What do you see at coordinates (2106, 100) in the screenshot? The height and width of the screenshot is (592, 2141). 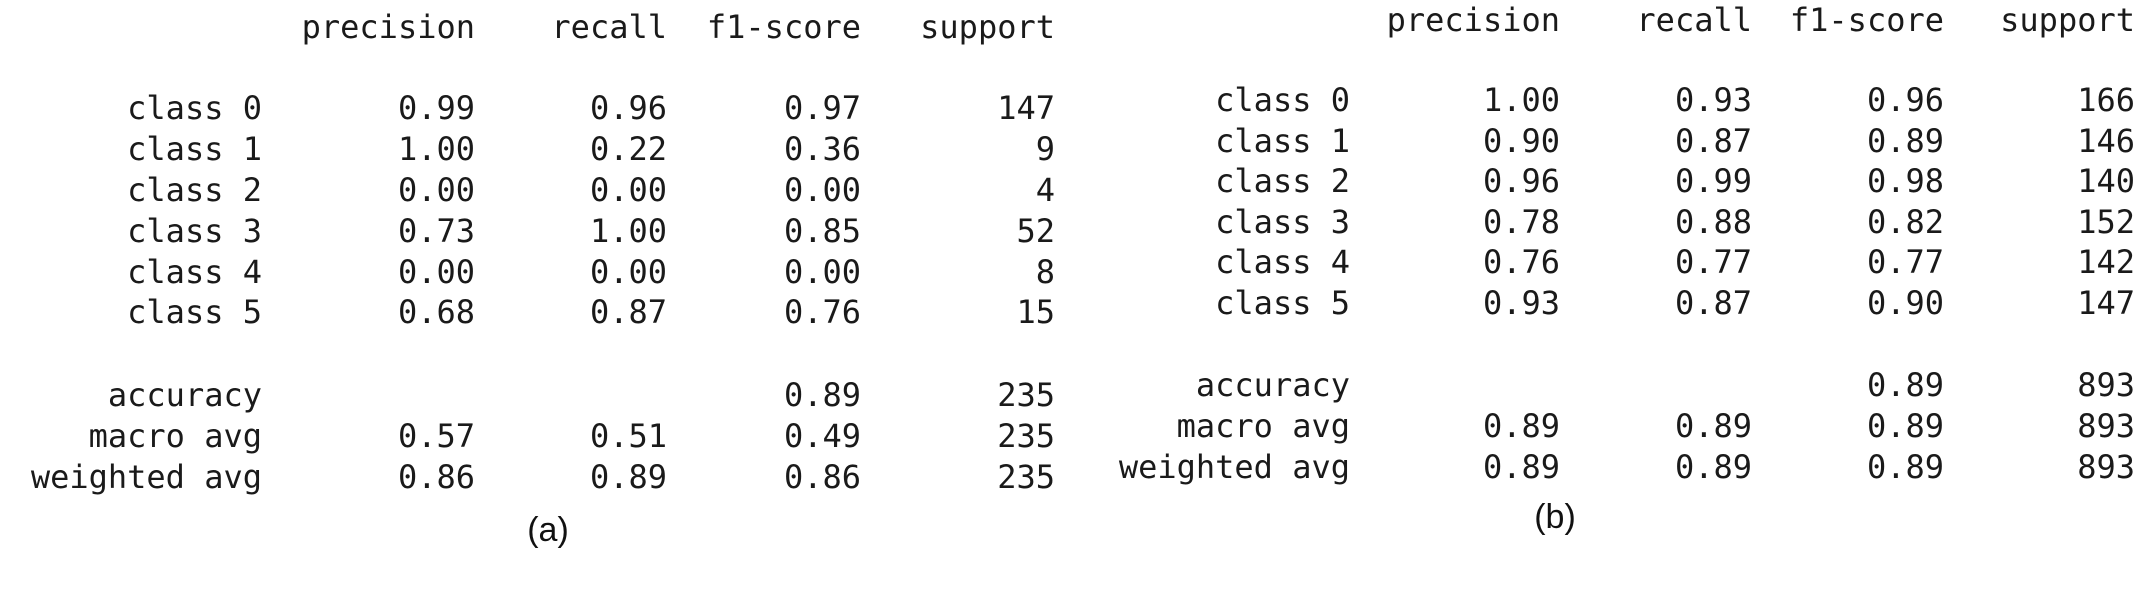 I see `metric-cell: 166` at bounding box center [2106, 100].